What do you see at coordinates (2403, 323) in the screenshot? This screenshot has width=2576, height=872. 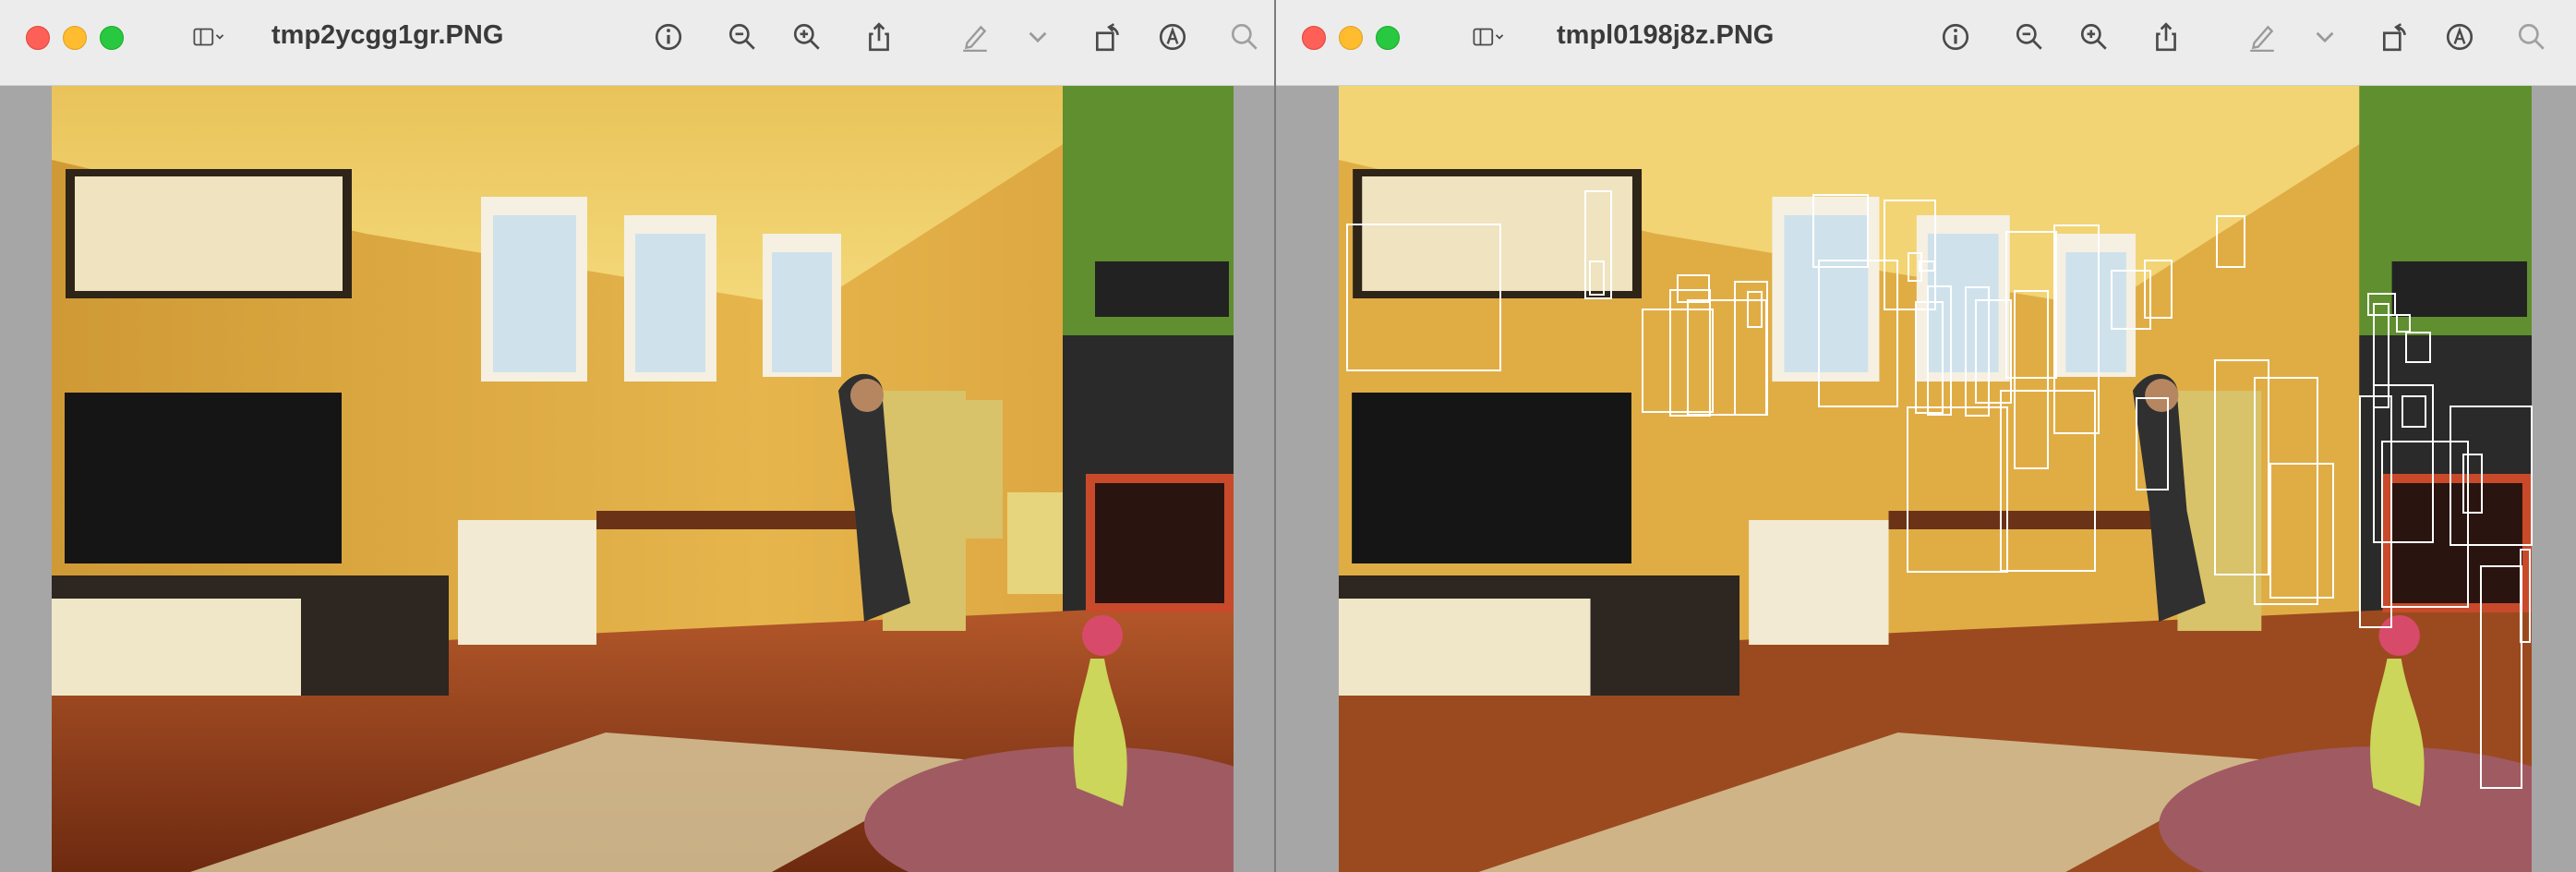 I see `detection-box-knife` at bounding box center [2403, 323].